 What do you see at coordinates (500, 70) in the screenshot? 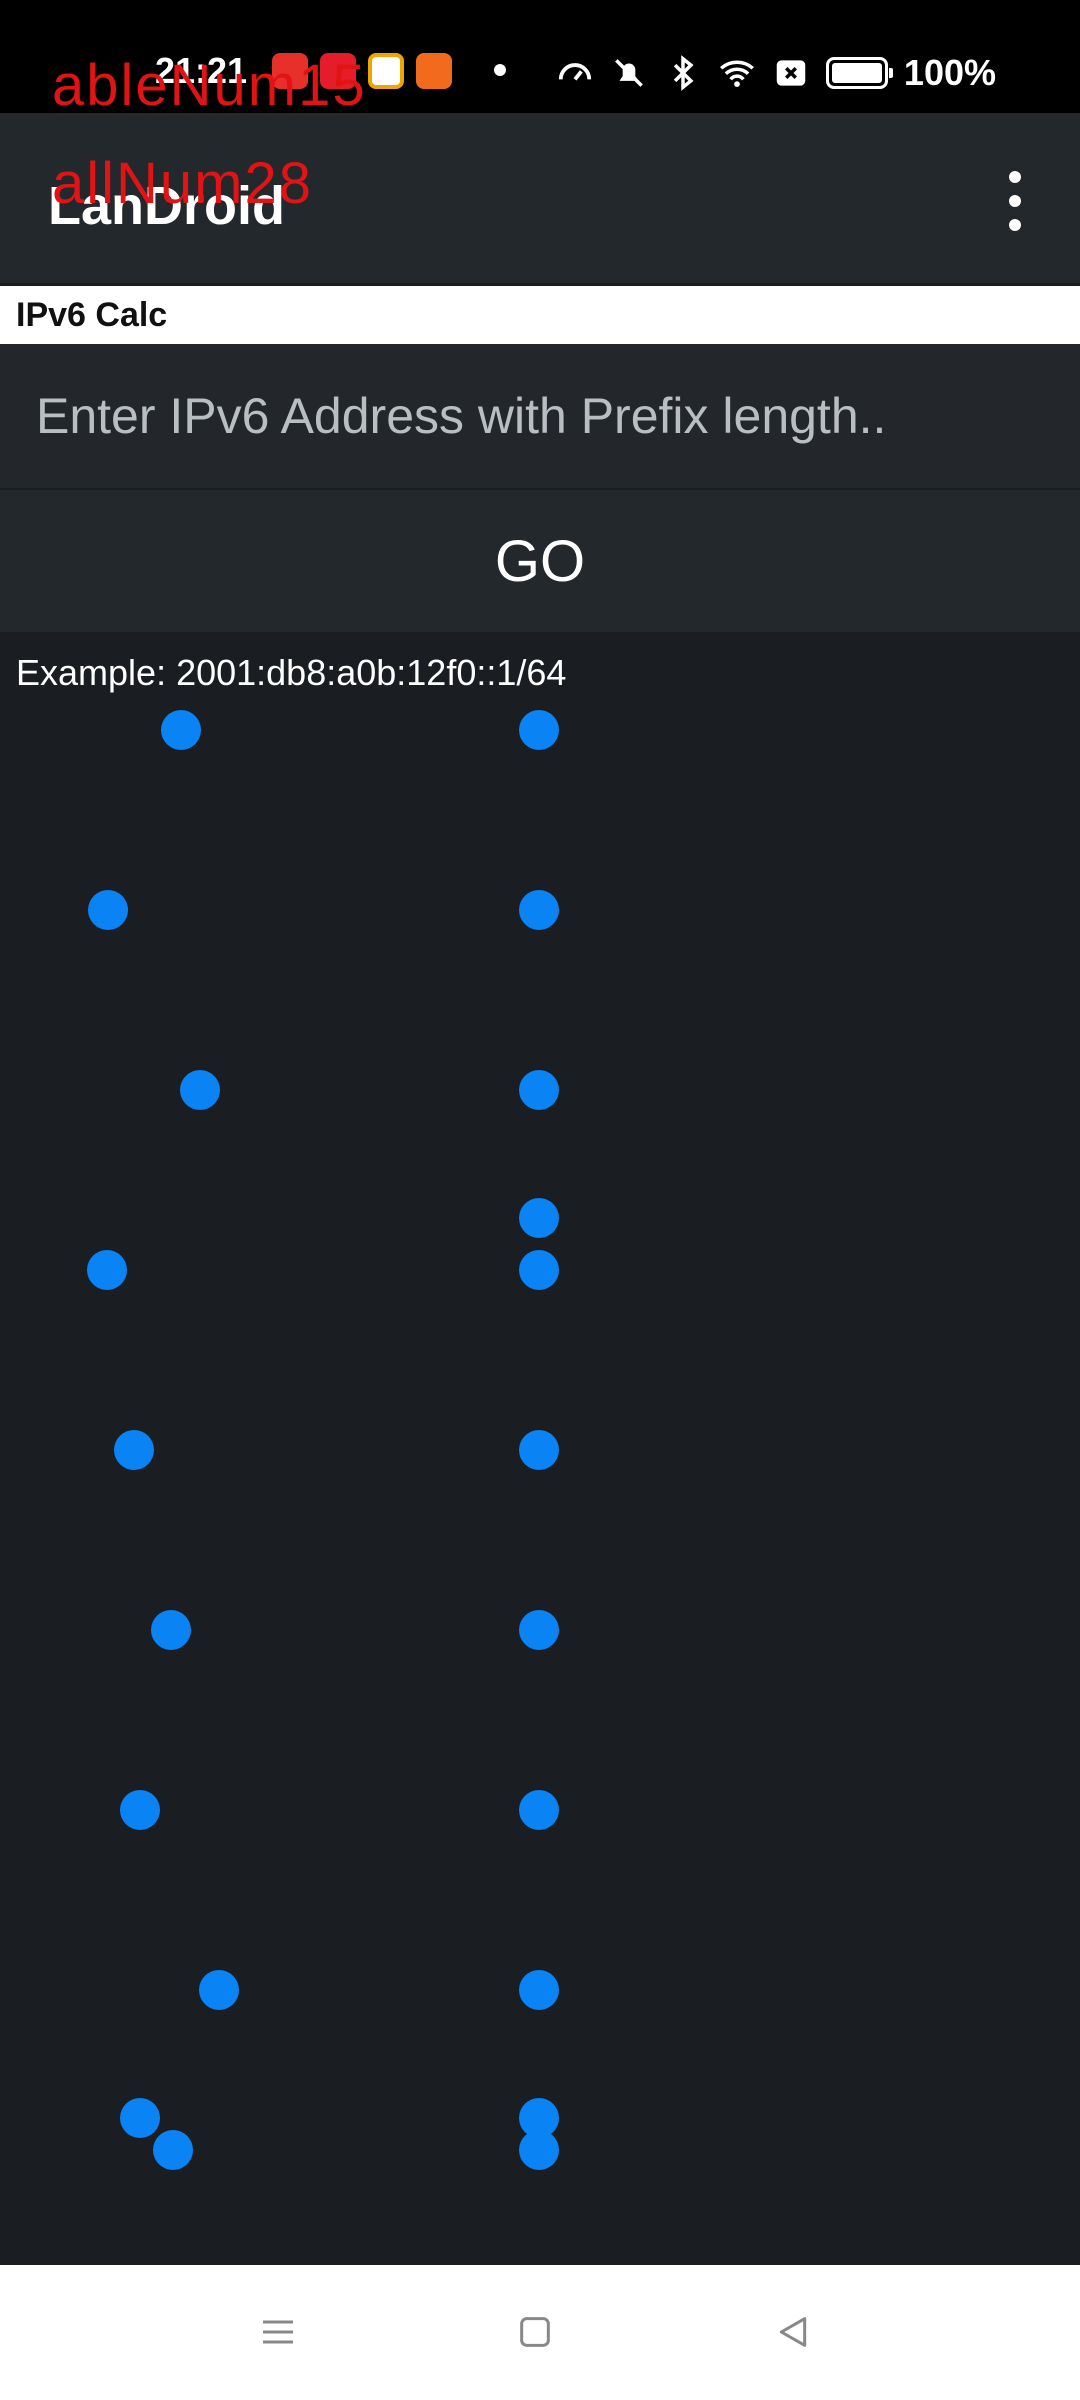
I see `more-notifications-icon` at bounding box center [500, 70].